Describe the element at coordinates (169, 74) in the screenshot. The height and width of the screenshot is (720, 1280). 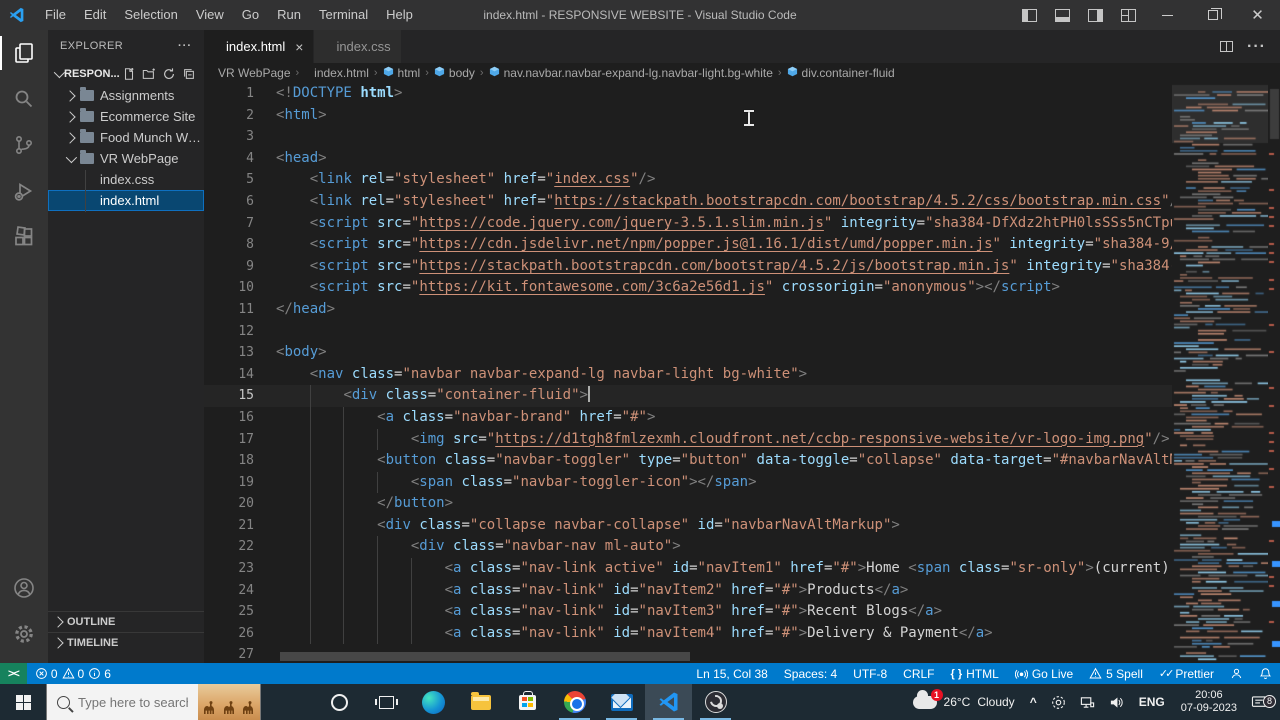
I see `refresh-icon` at that location.